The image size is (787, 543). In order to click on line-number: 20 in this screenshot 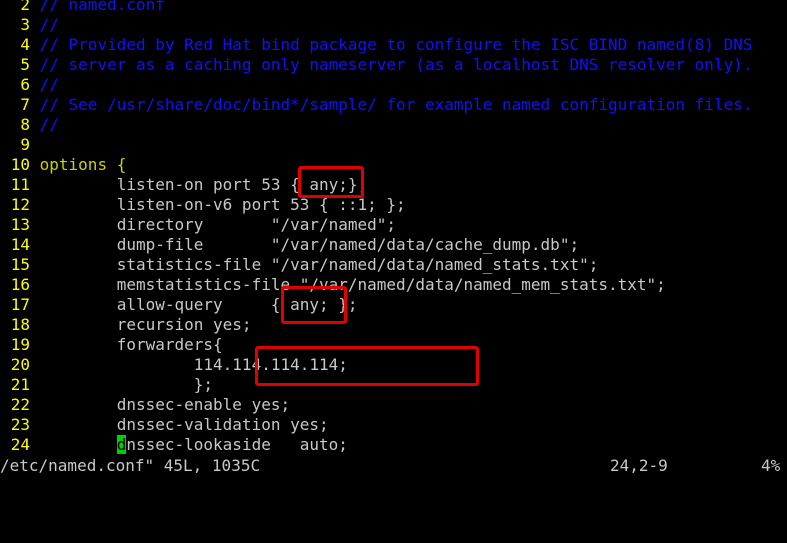, I will do `click(20, 364)`.